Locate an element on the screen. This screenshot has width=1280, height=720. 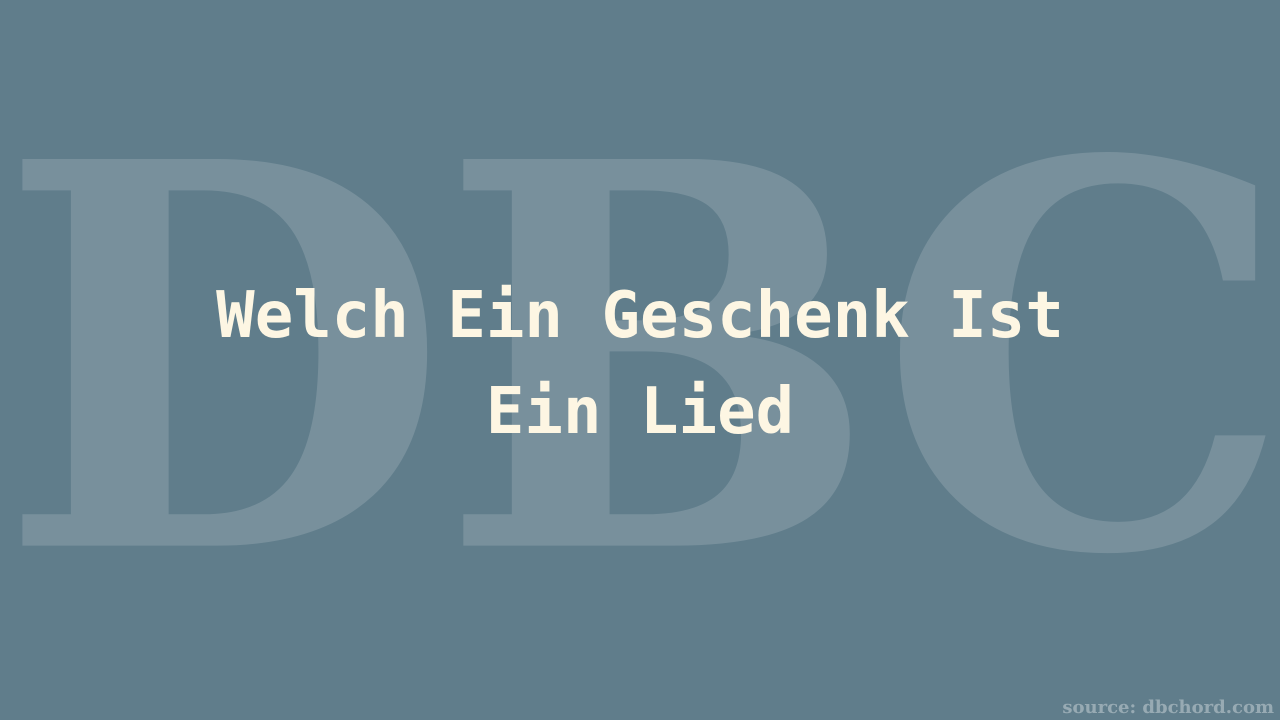
song-title-line-1: Welch Ein Geschenk Ist is located at coordinates (640, 316).